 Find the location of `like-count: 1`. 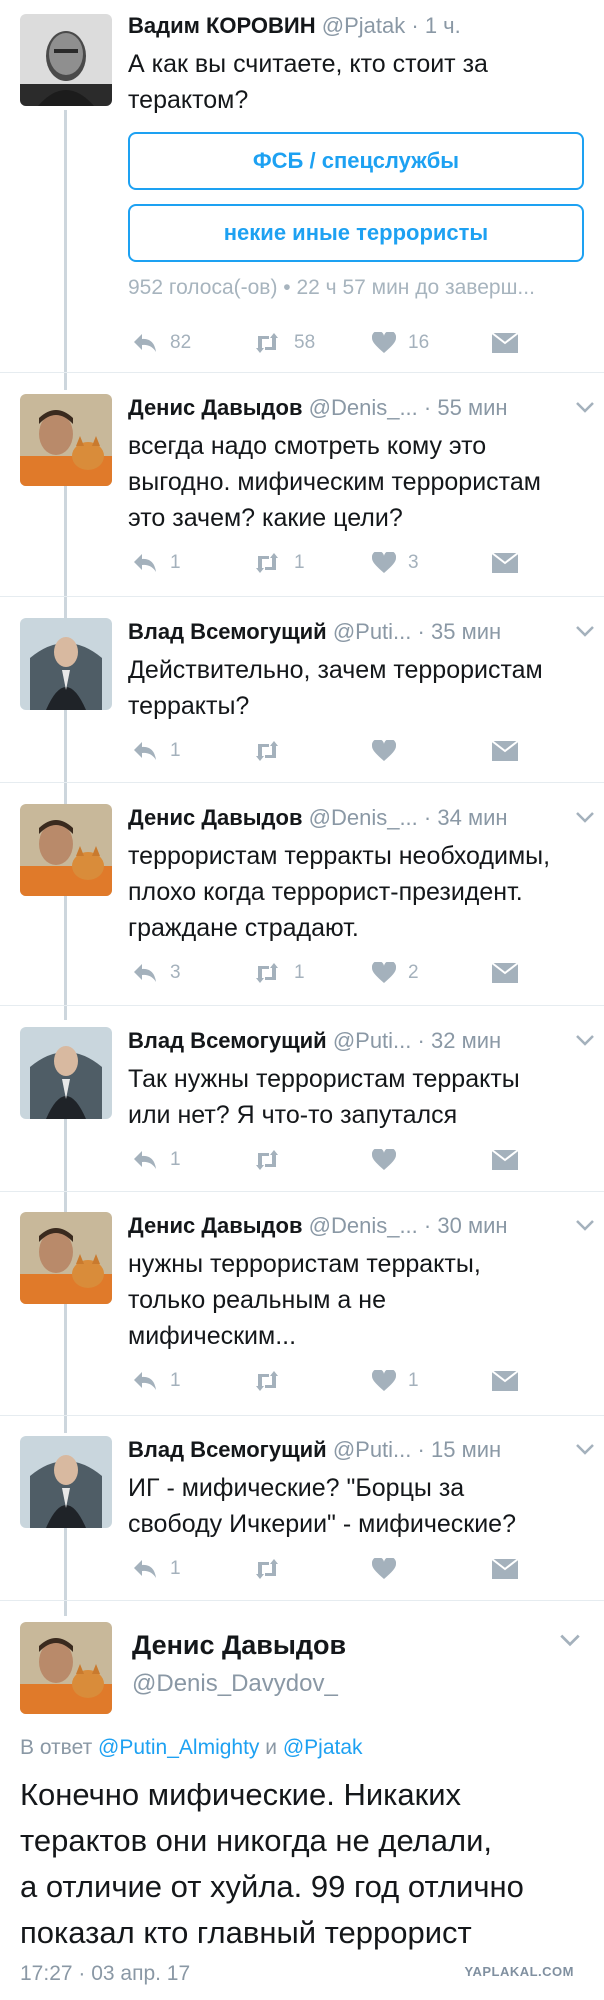

like-count: 1 is located at coordinates (413, 1380).